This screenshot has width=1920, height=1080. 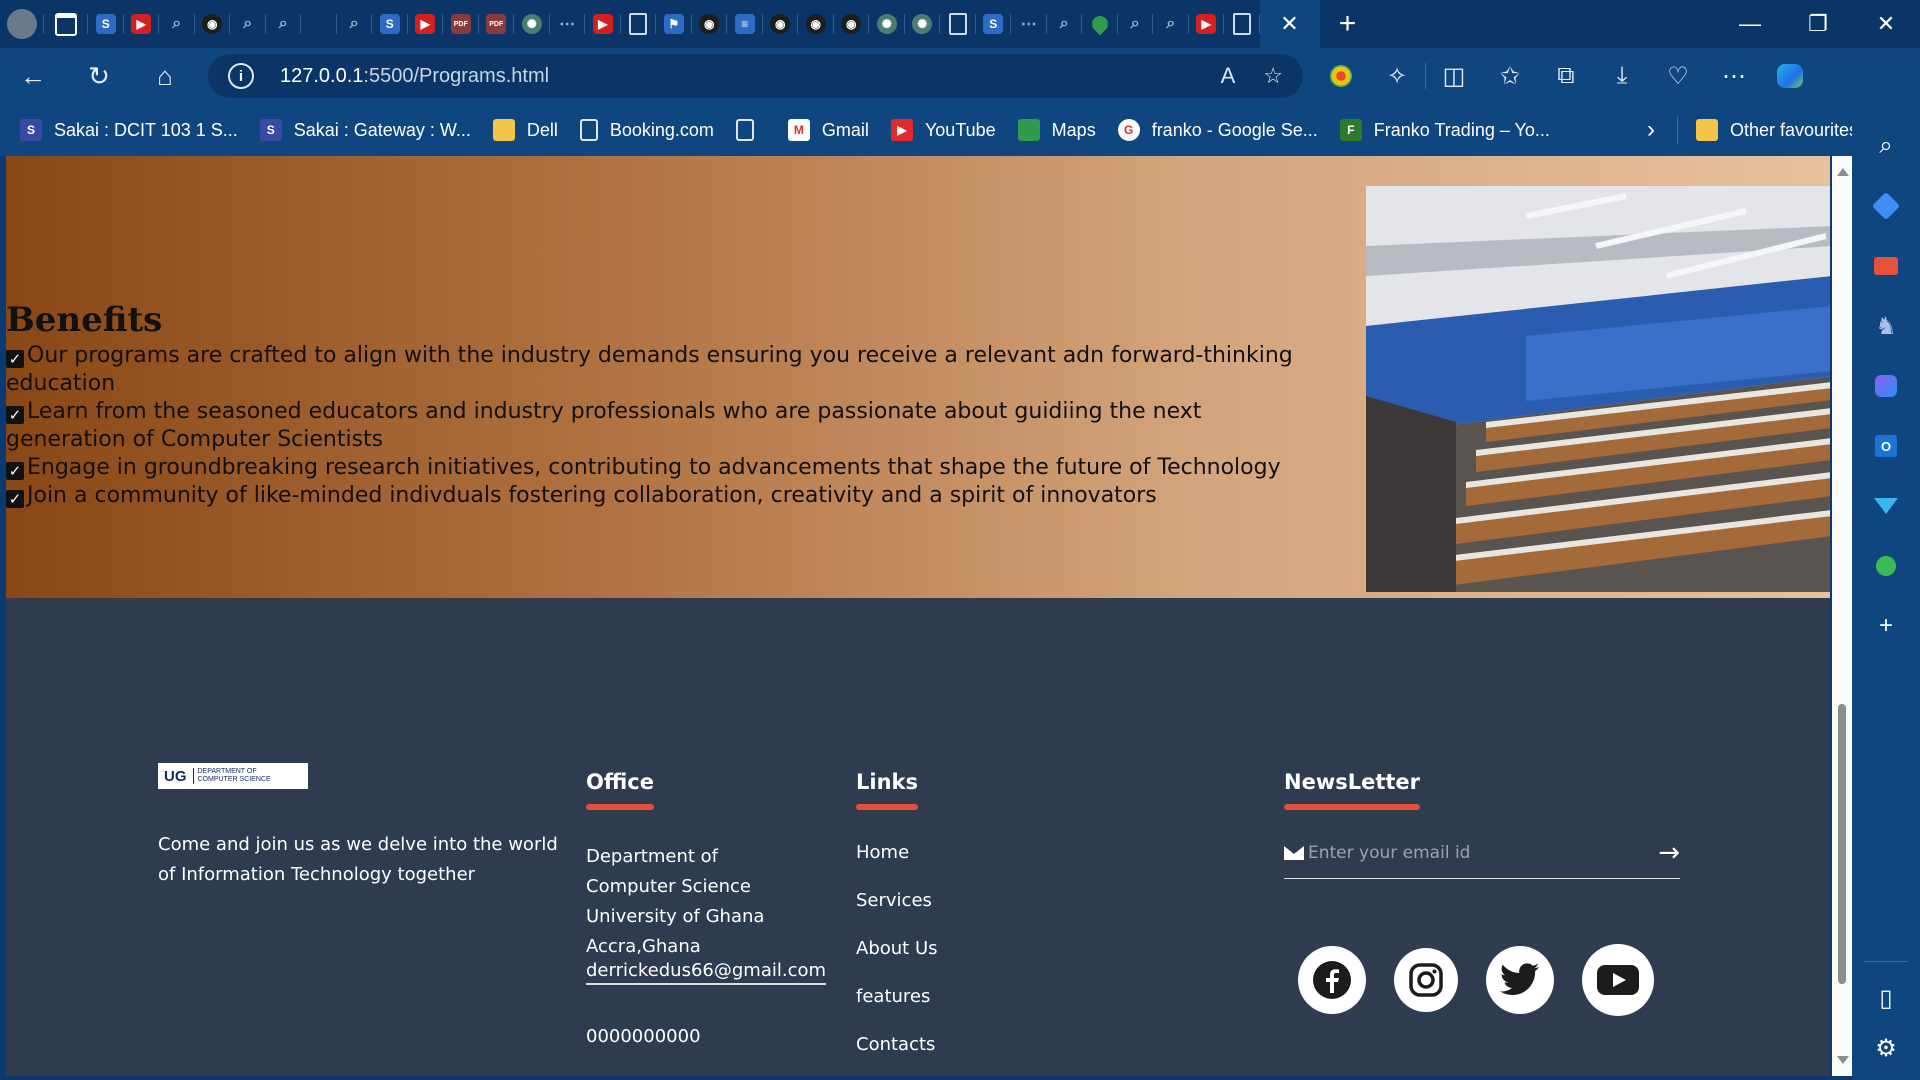 What do you see at coordinates (233, 776) in the screenshot?
I see `ug-logo: UG DEPARTMENT OF COMPUTER SCIENCE` at bounding box center [233, 776].